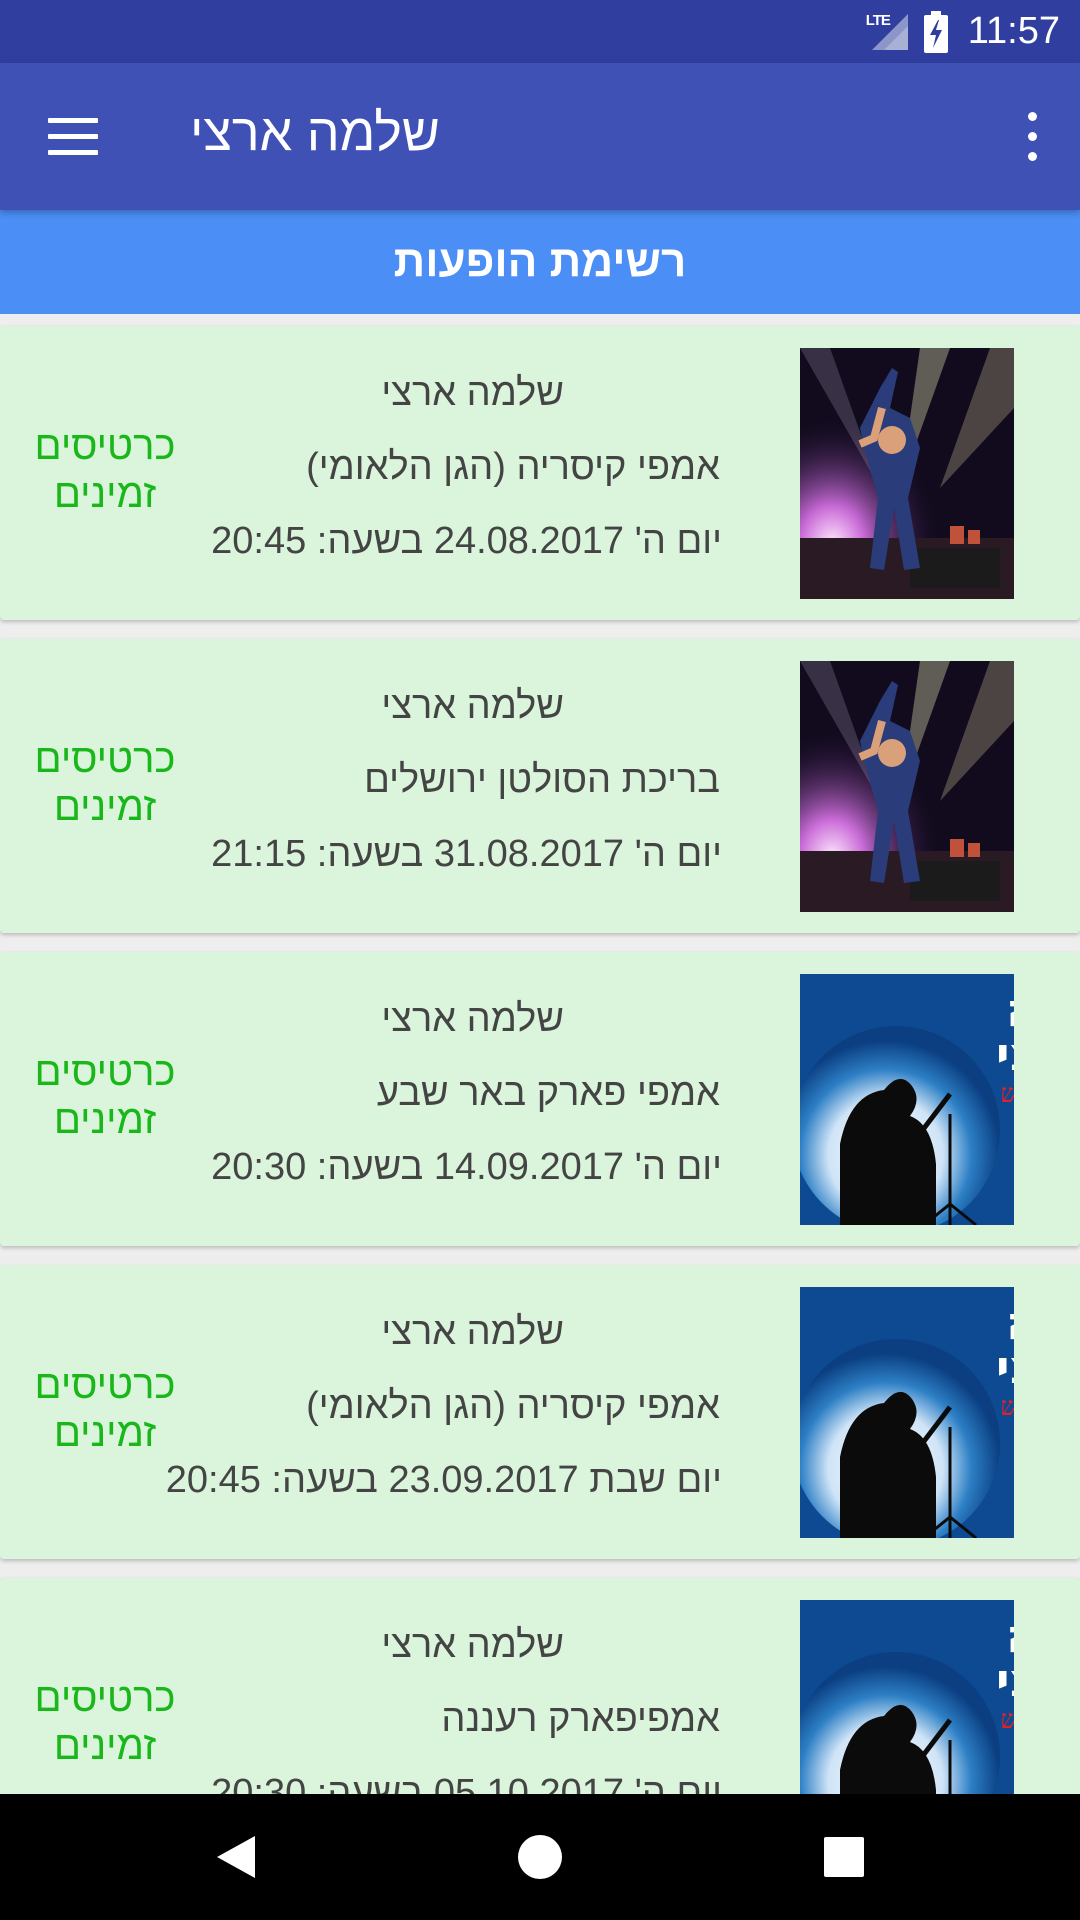 Image resolution: width=1080 pixels, height=1920 pixels. What do you see at coordinates (236, 1857) in the screenshot?
I see `back-icon` at bounding box center [236, 1857].